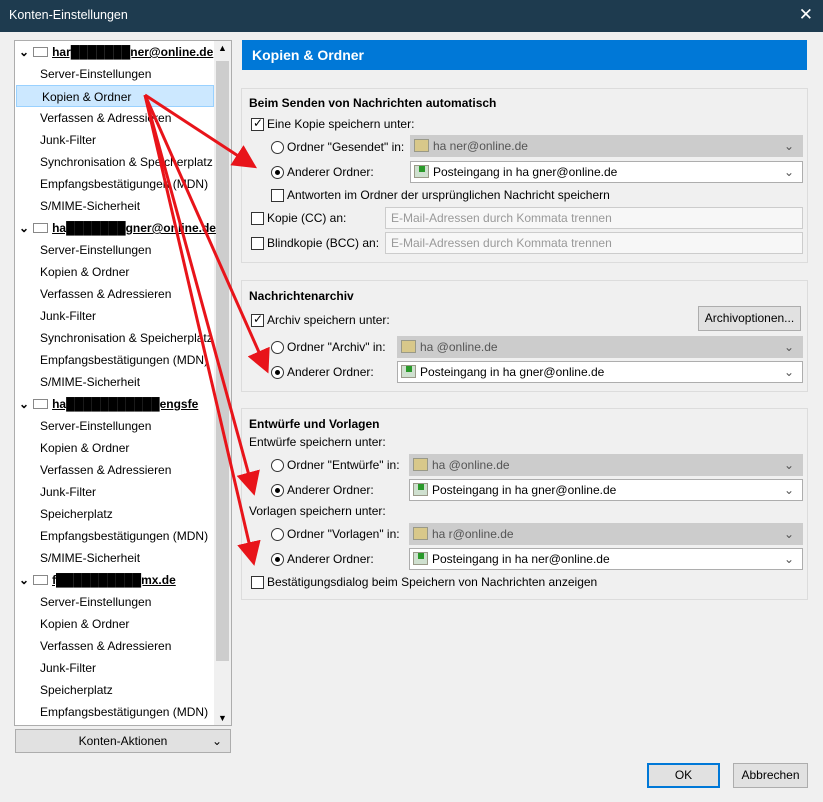  What do you see at coordinates (277, 534) in the screenshot?
I see `templates-folder-radio` at bounding box center [277, 534].